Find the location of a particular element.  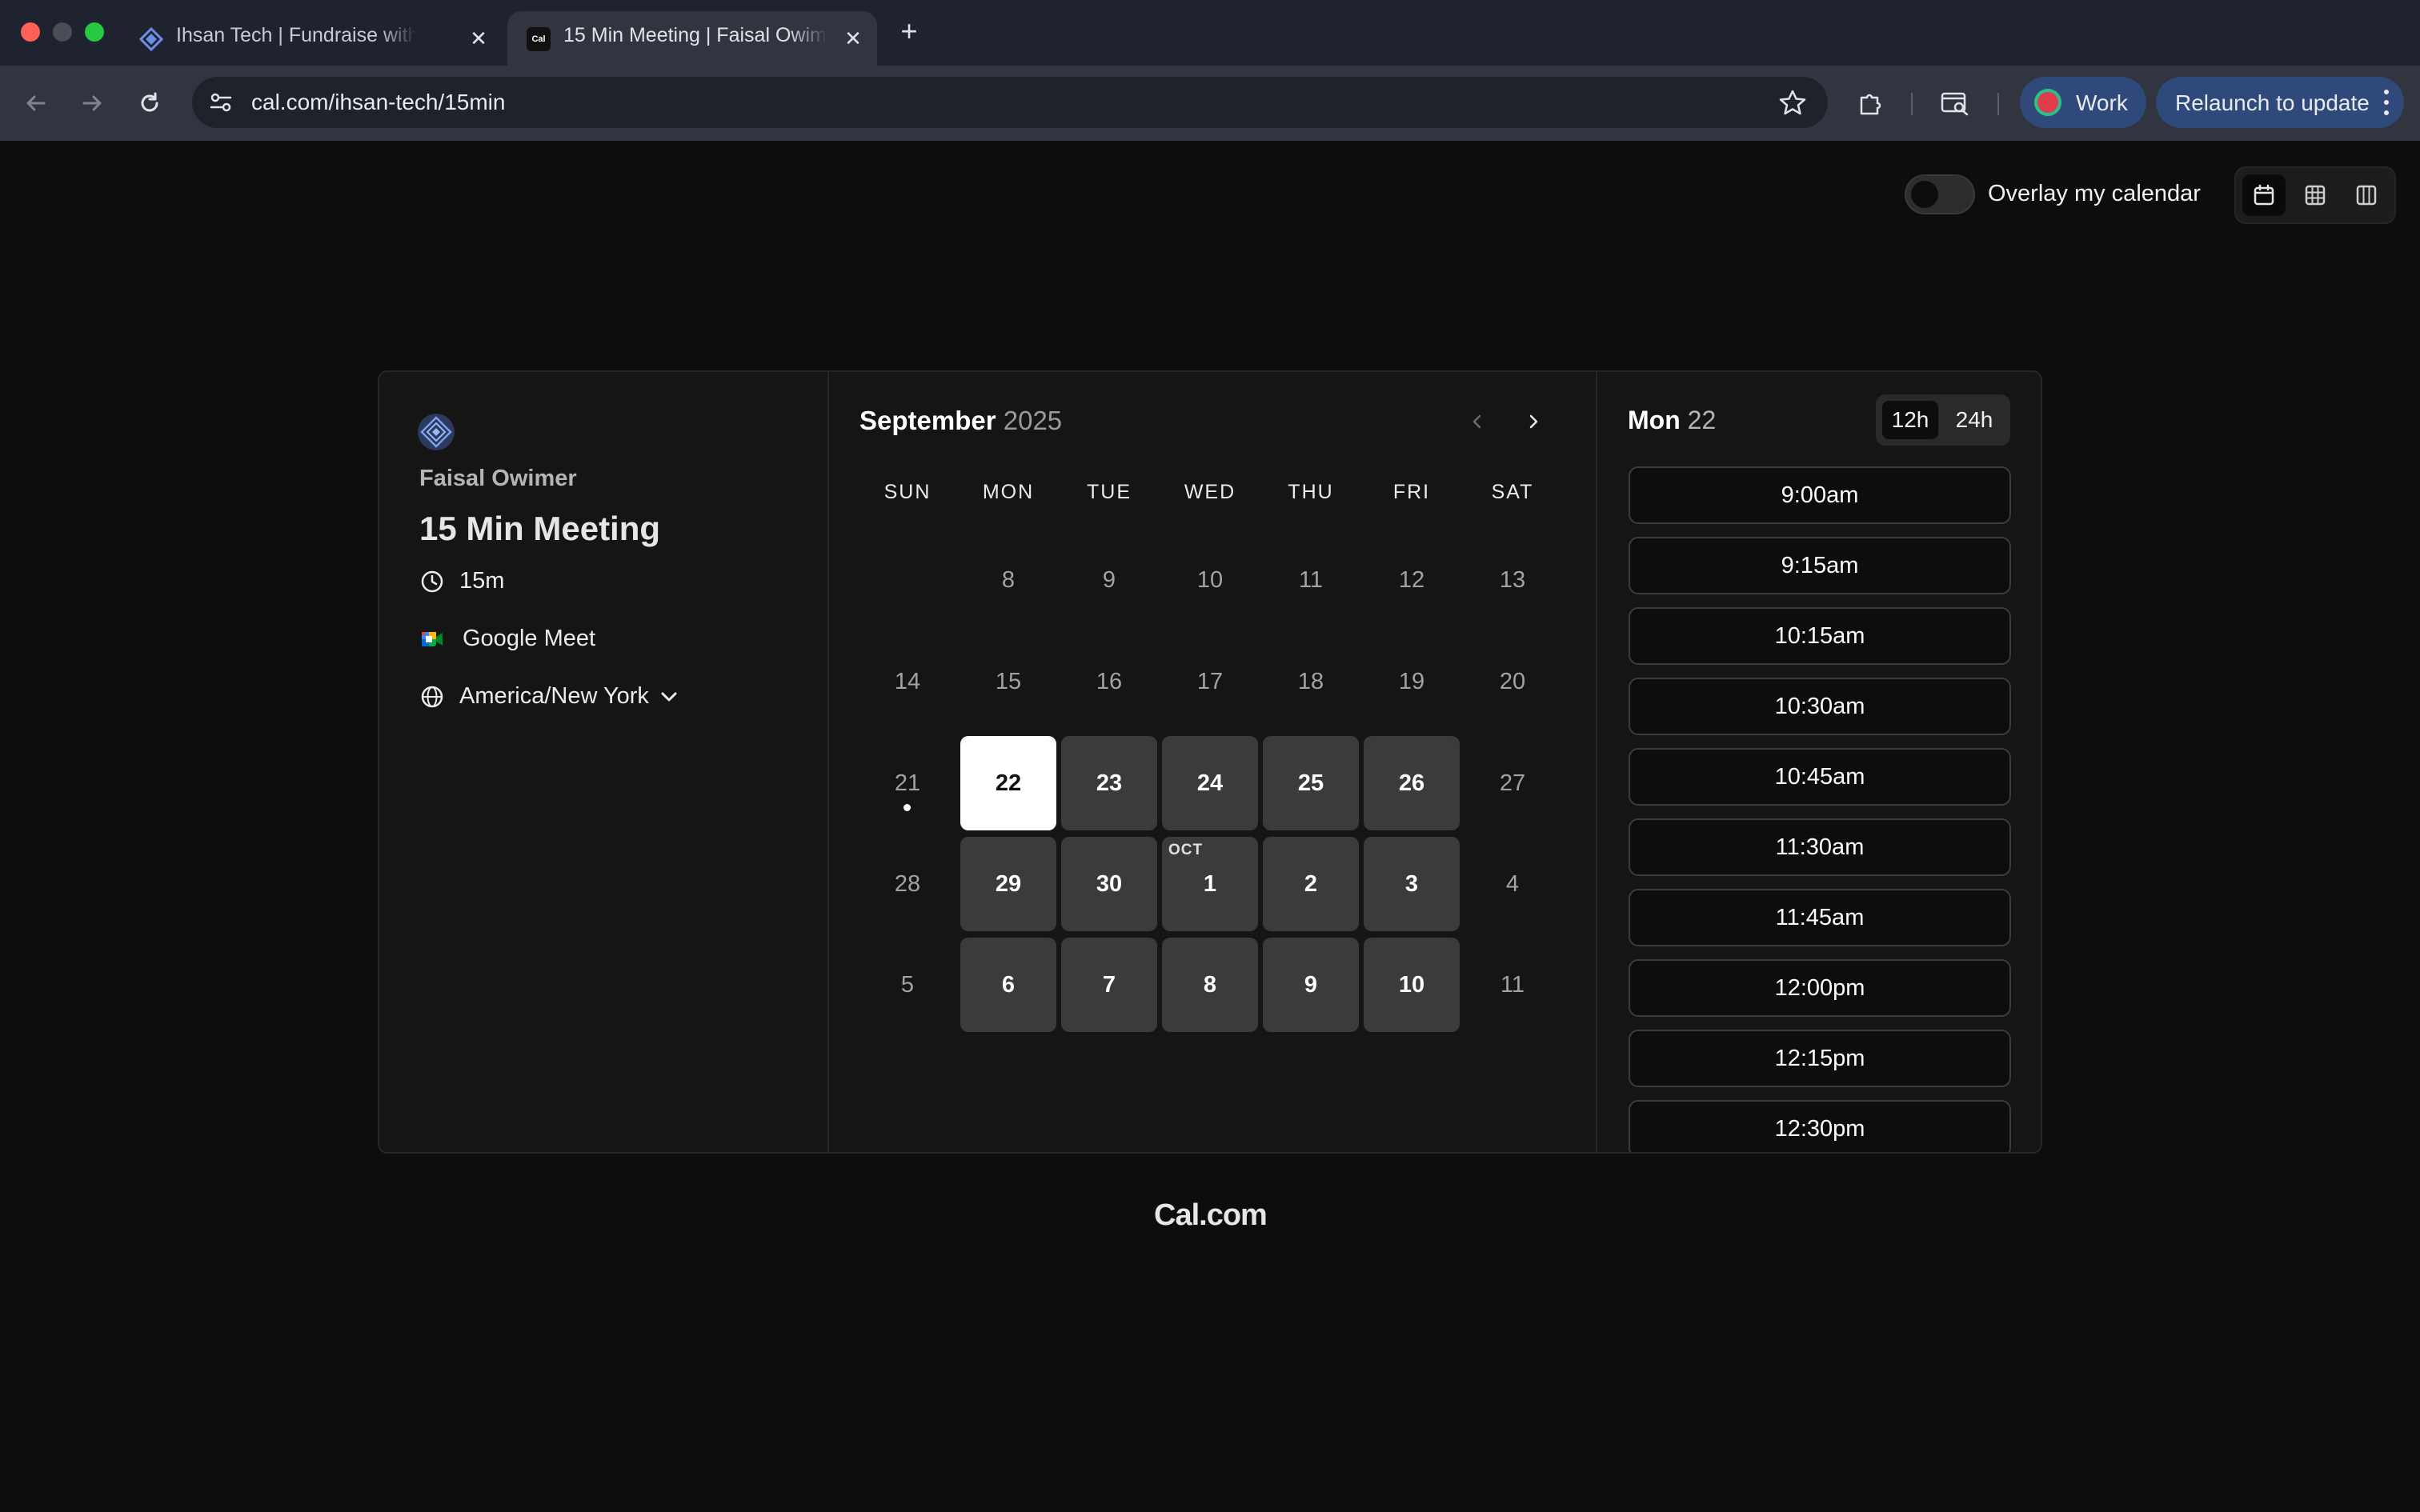

day-number: 20 is located at coordinates (1512, 681).